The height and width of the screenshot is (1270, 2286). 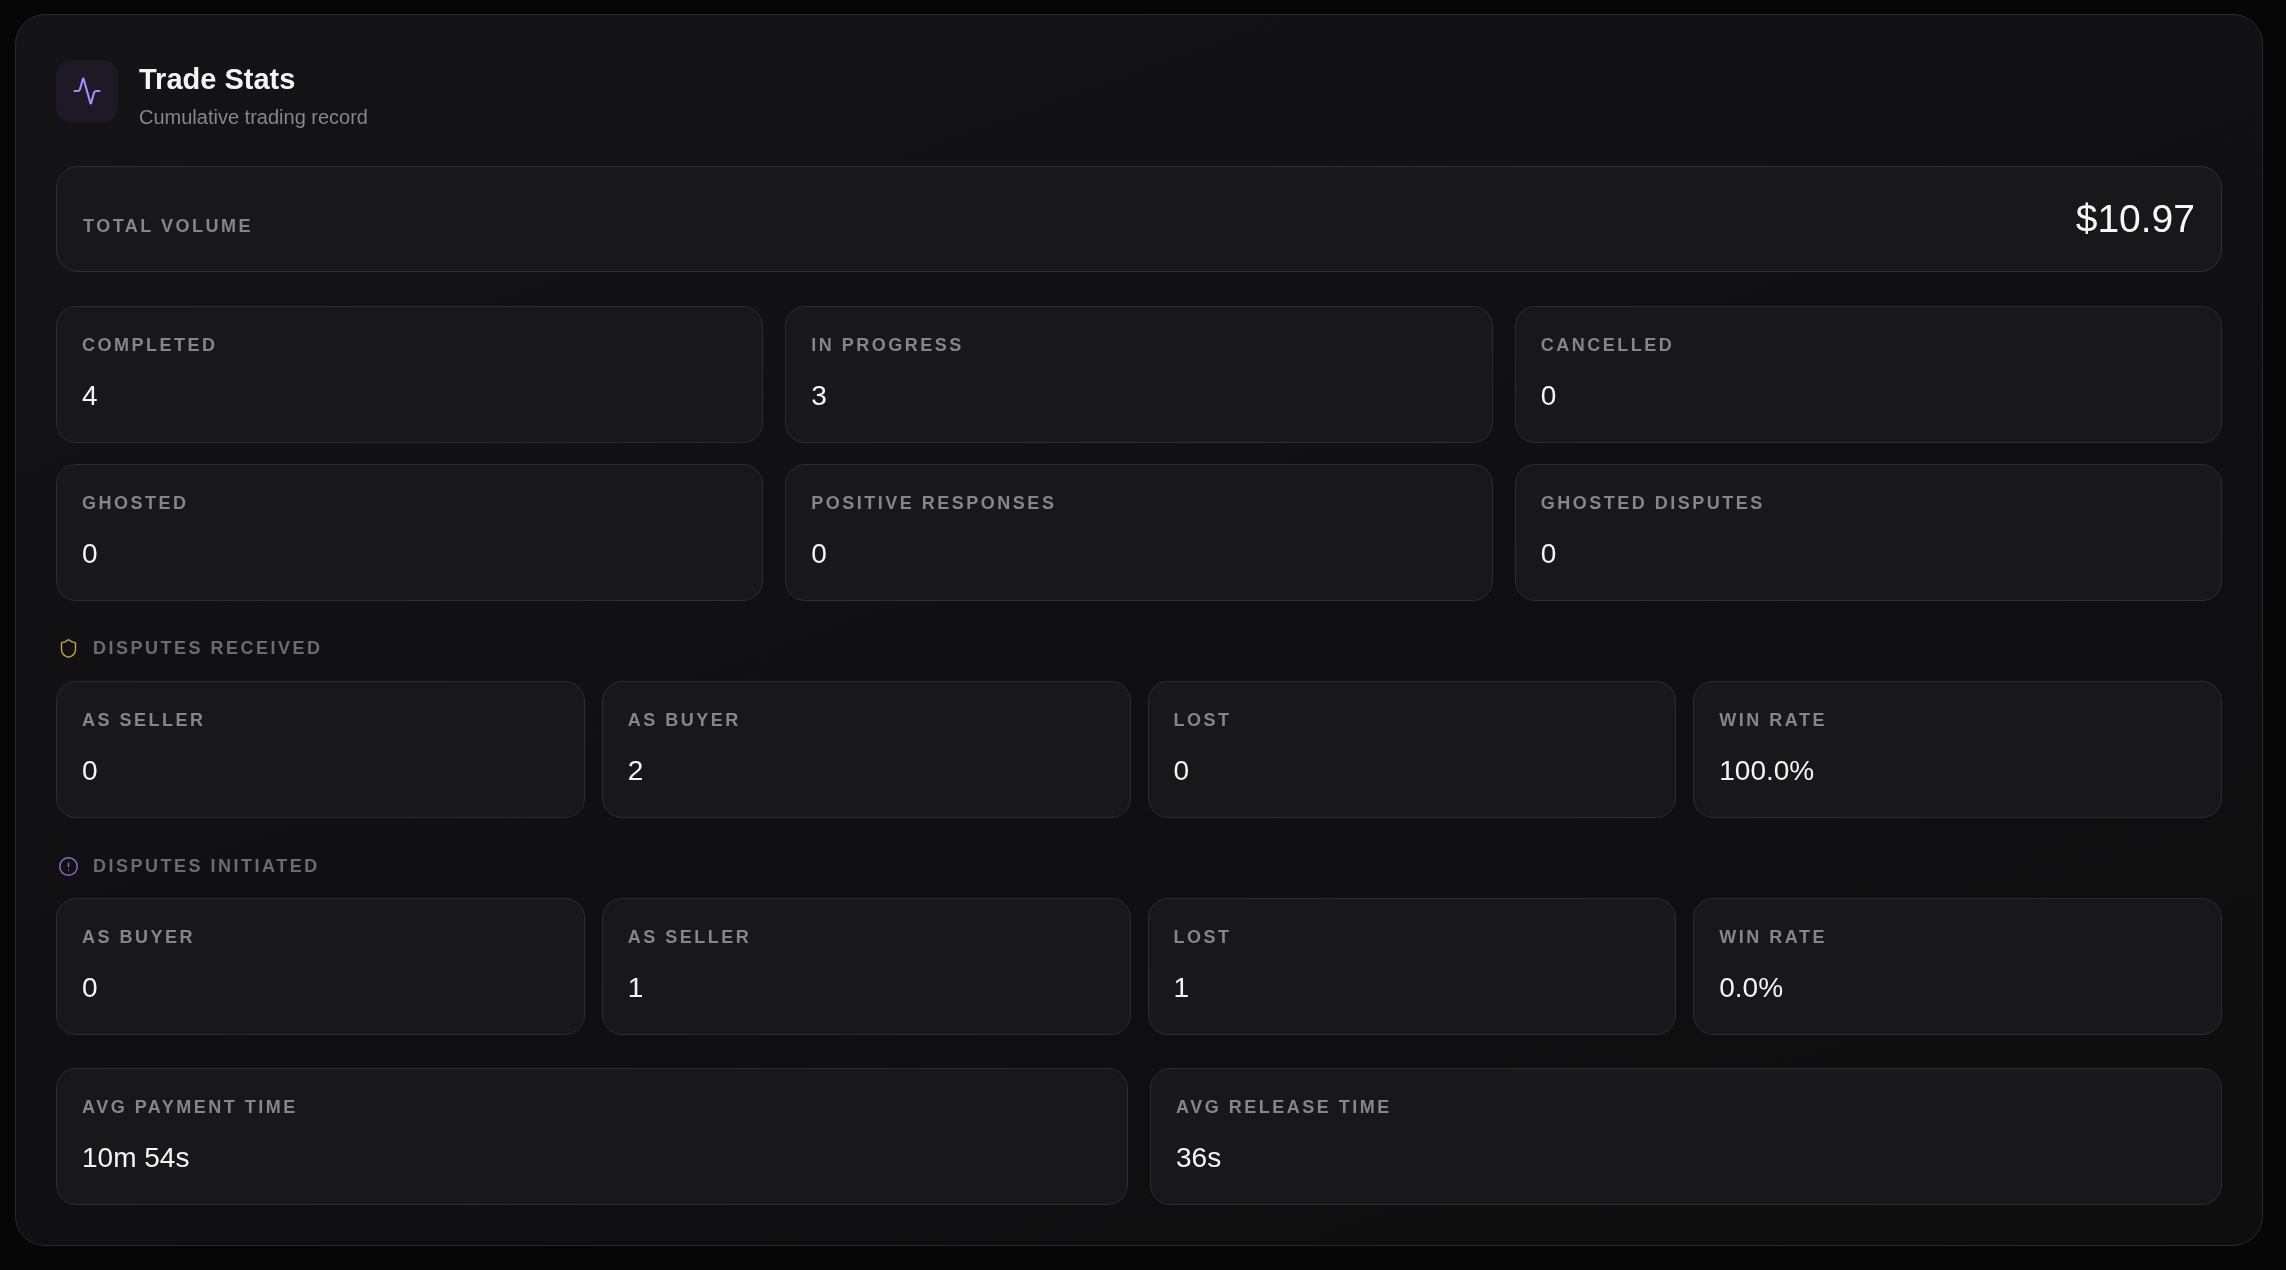 I want to click on stat-label: CANCELLED, so click(x=1607, y=345).